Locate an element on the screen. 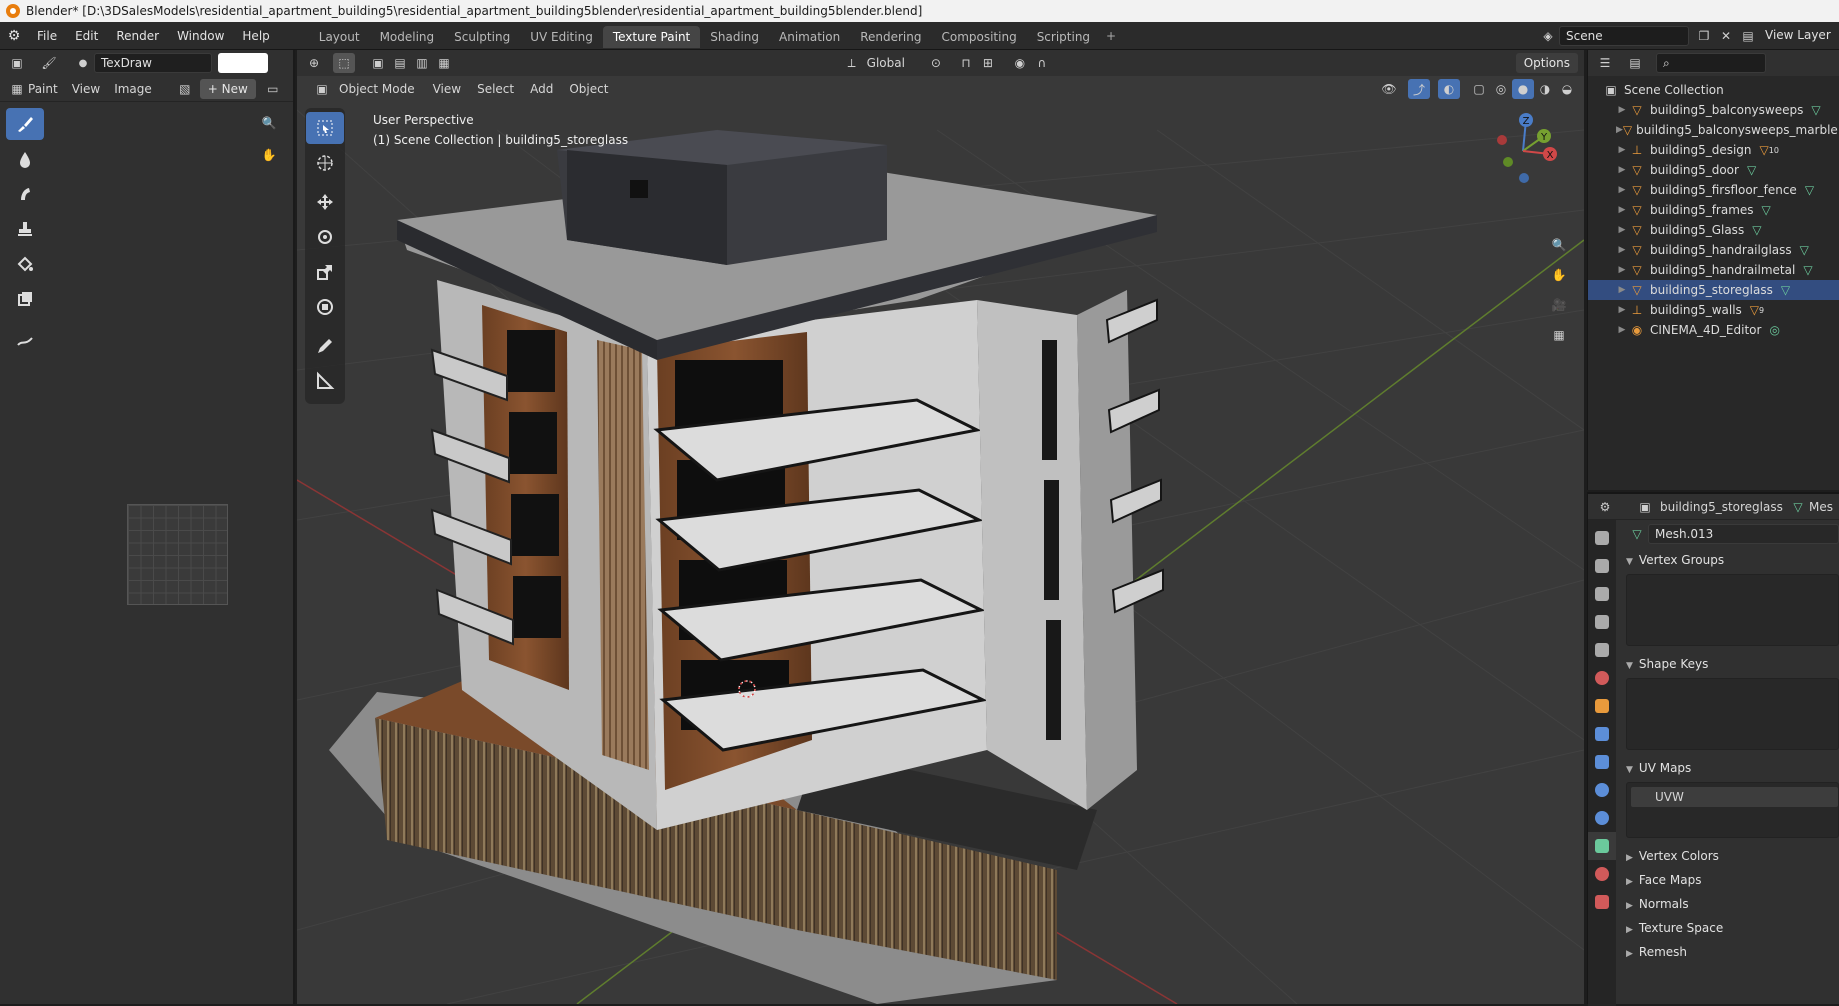 The height and width of the screenshot is (1006, 1839). mesh-name-field: Mesh.013 is located at coordinates (1743, 534).